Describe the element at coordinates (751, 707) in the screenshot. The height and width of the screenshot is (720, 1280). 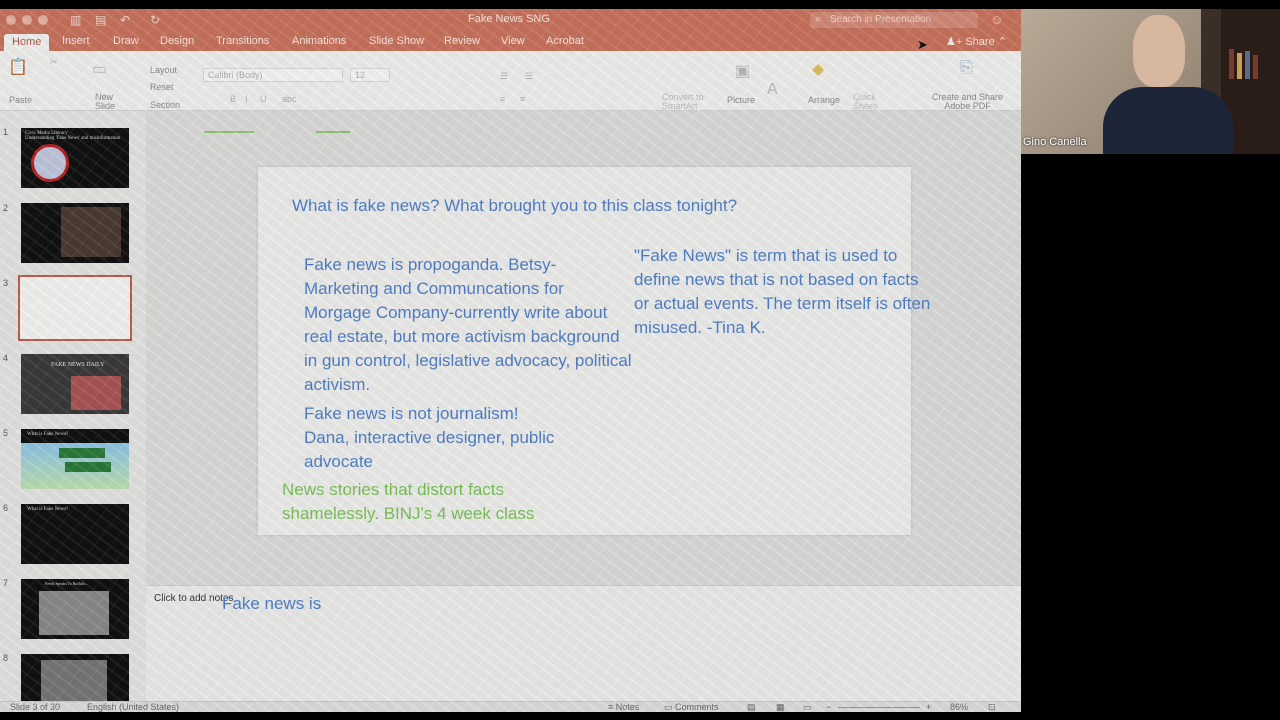
I see `normal-view-icon: ▤` at that location.